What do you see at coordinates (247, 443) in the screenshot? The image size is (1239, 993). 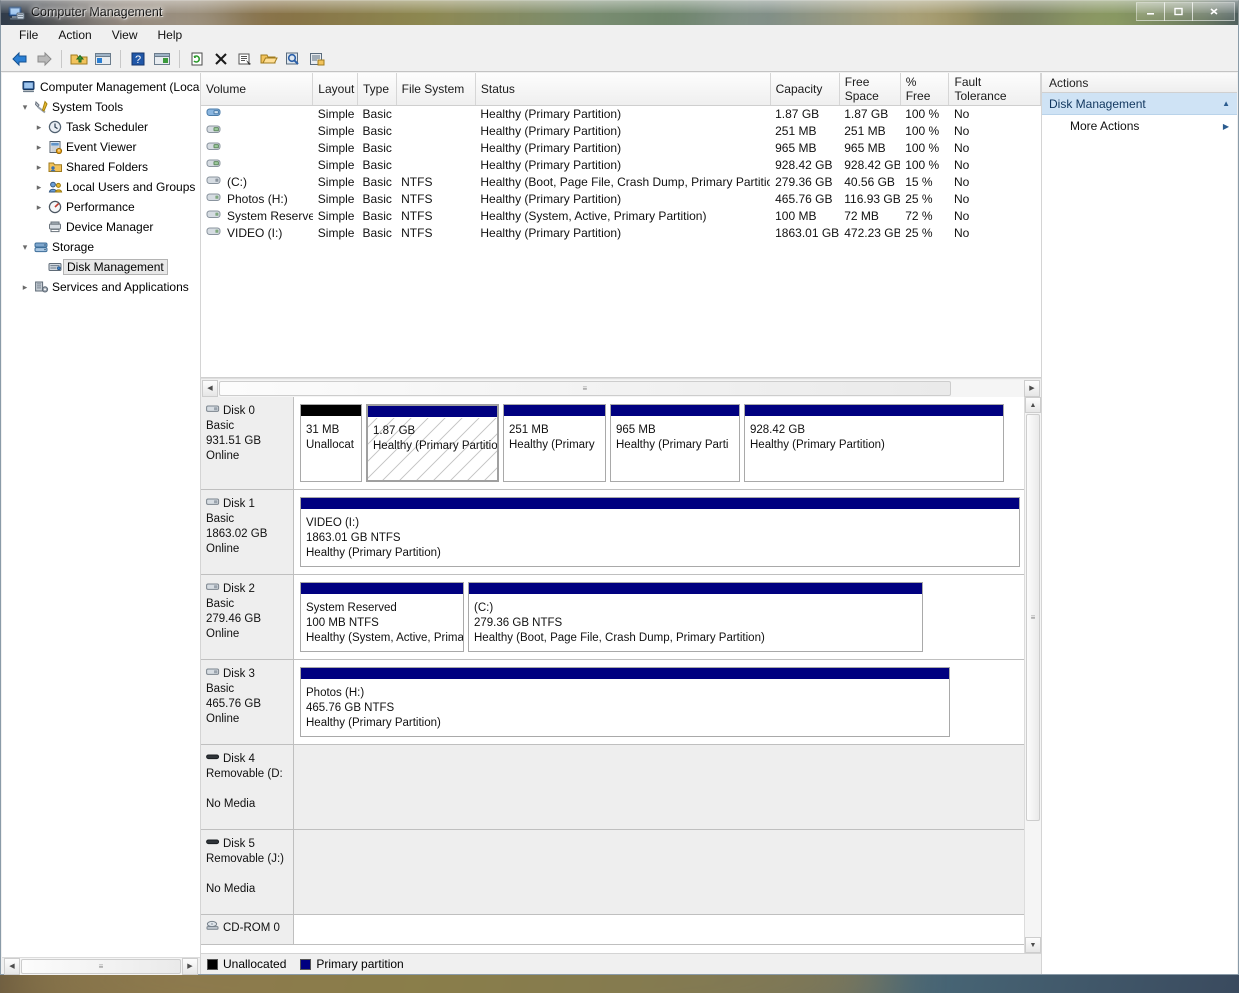 I see `disk-header: Disk 0 Basic 931.51 GB Online` at bounding box center [247, 443].